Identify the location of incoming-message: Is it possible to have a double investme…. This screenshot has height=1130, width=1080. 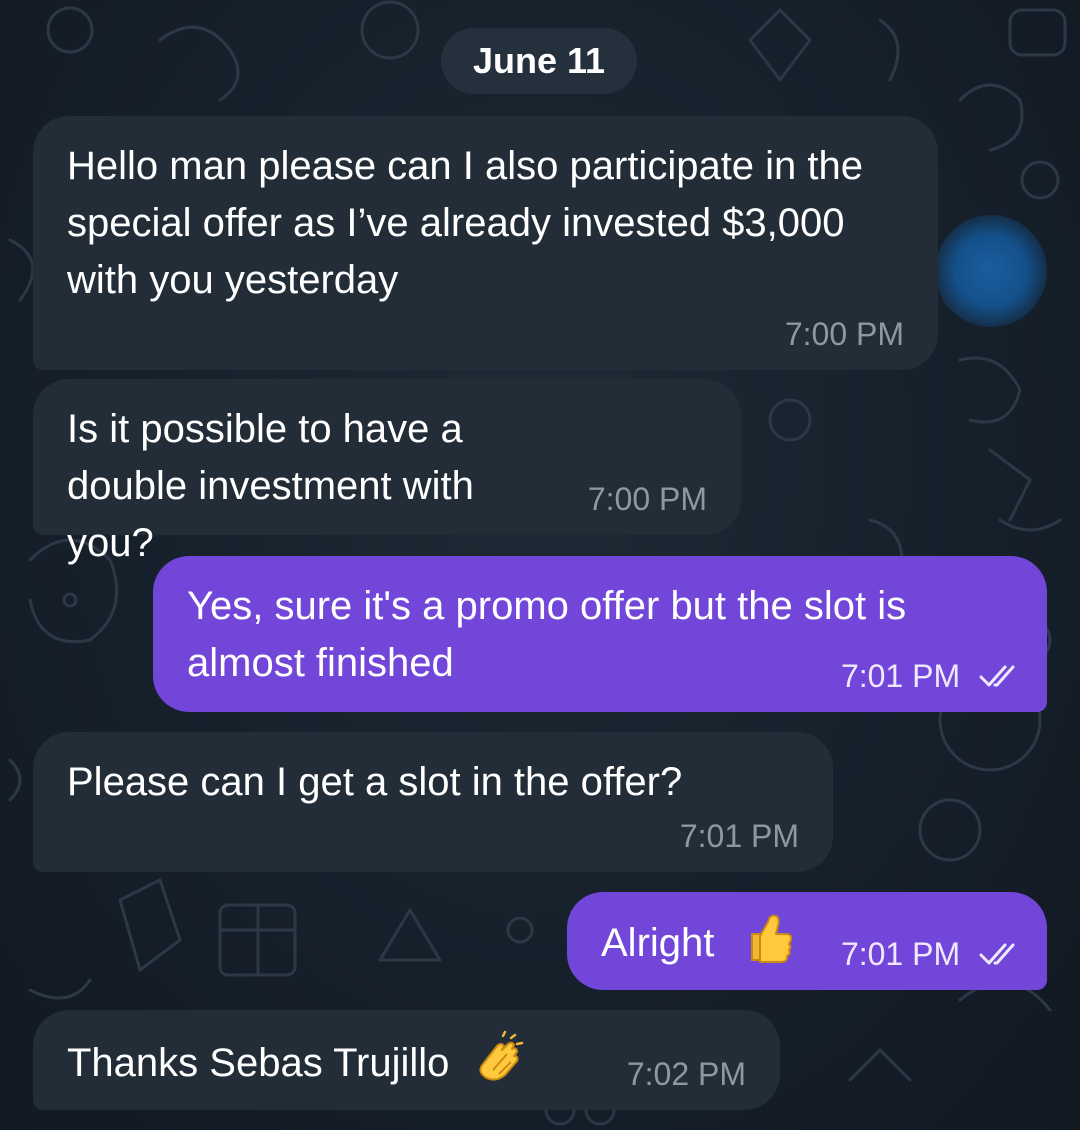
(387, 472).